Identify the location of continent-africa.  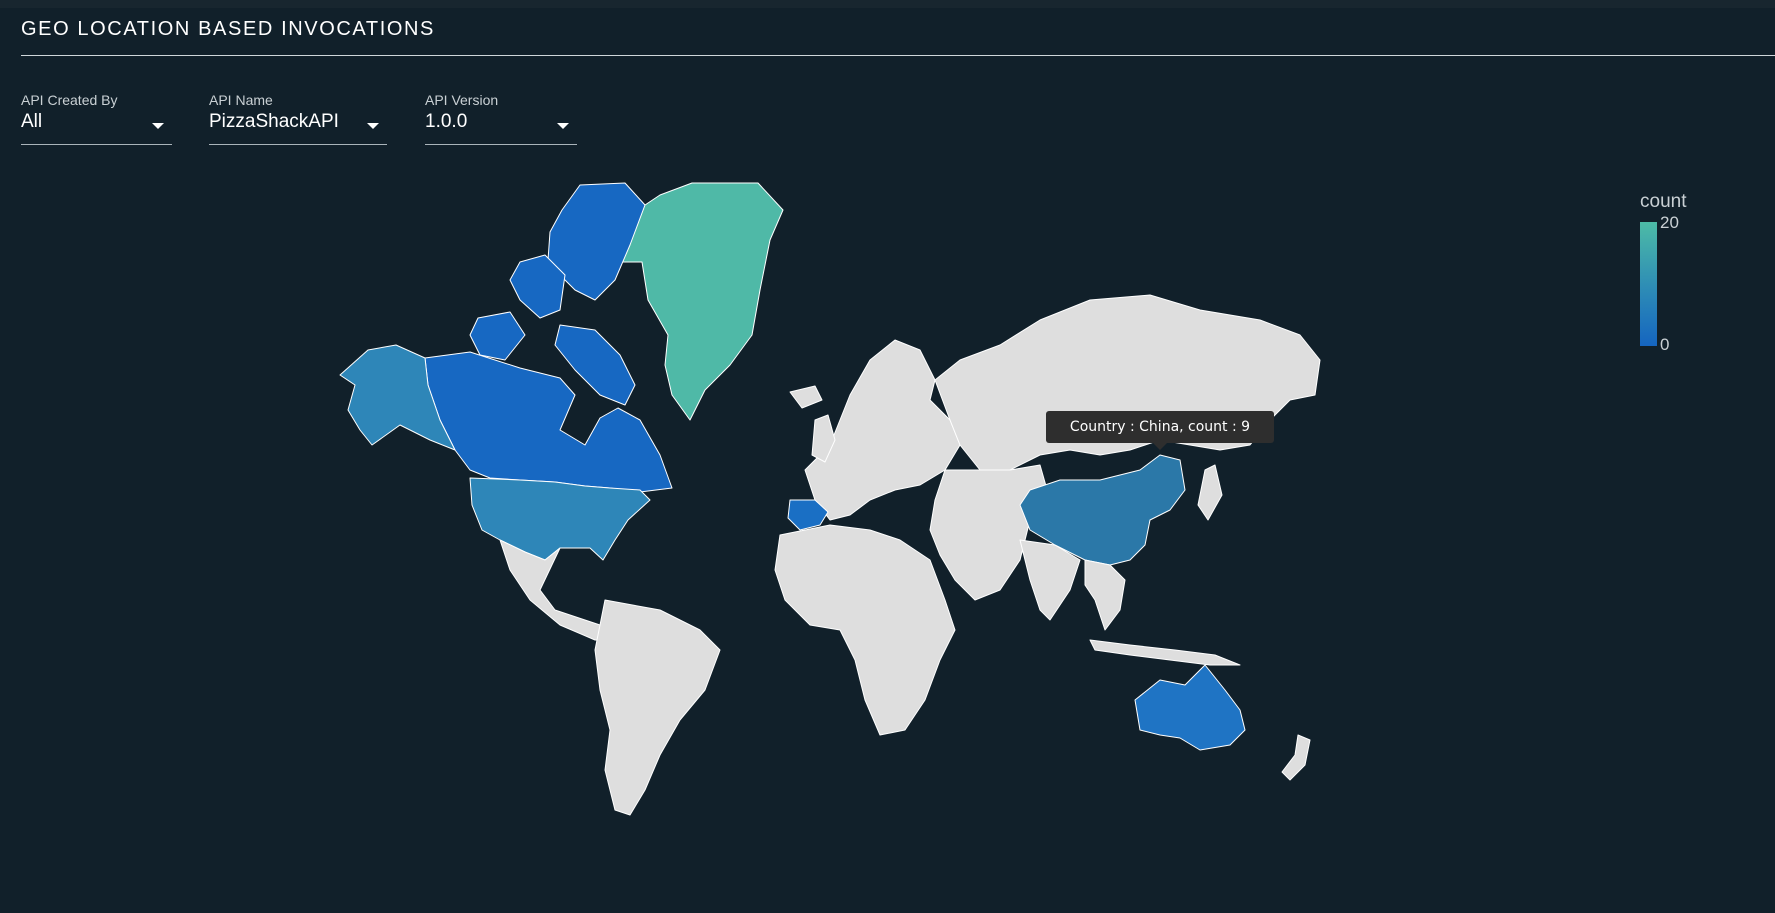
(865, 630).